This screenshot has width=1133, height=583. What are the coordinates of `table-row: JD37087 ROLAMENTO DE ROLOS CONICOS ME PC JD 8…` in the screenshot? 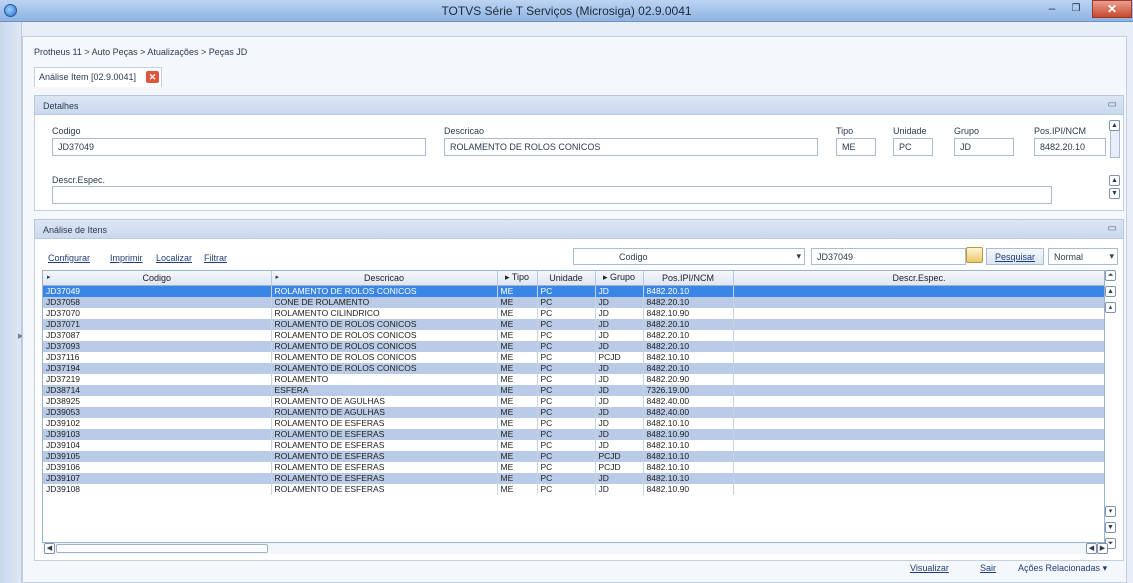 It's located at (573, 335).